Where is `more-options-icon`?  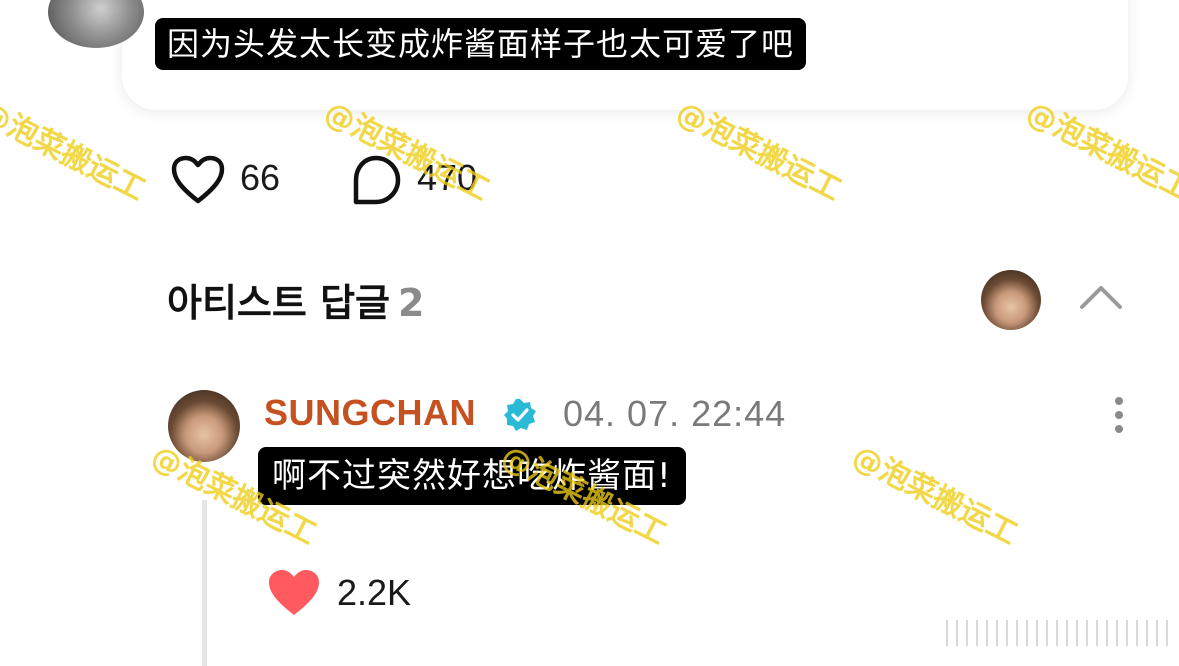
more-options-icon is located at coordinates (1119, 415).